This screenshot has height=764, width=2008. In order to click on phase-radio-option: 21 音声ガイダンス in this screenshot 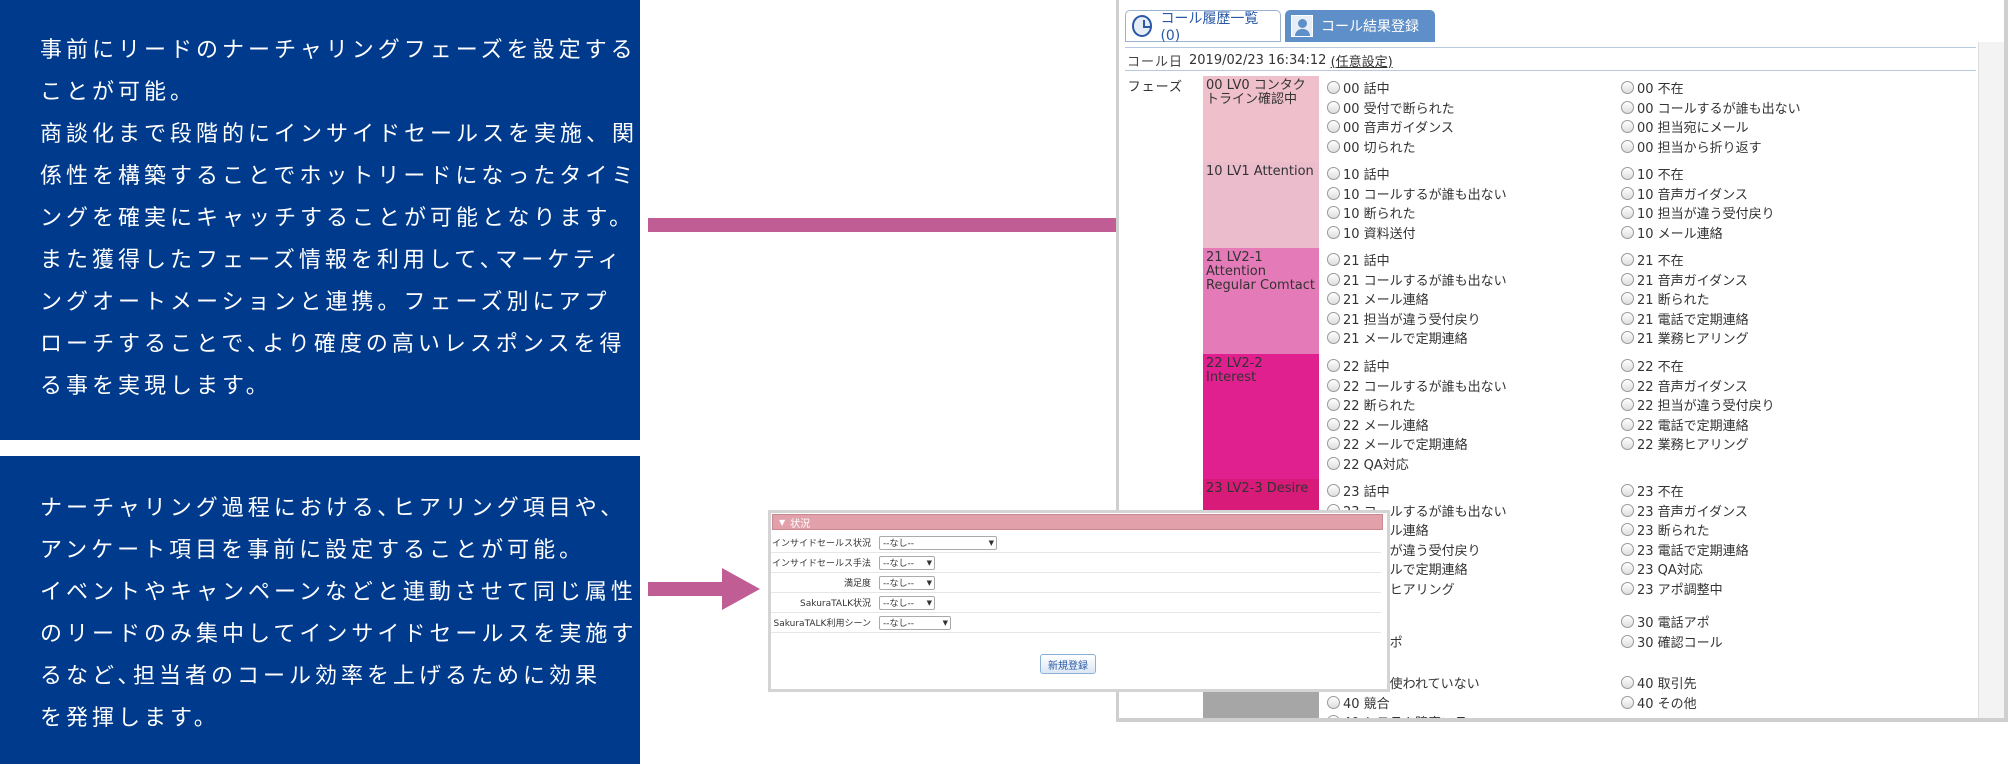, I will do `click(1685, 280)`.